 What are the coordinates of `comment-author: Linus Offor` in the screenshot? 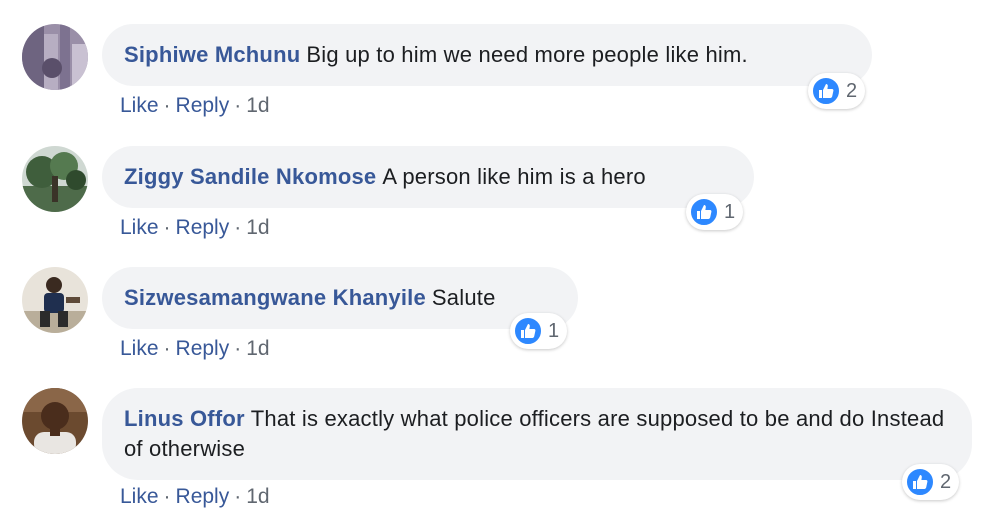 It's located at (184, 418).